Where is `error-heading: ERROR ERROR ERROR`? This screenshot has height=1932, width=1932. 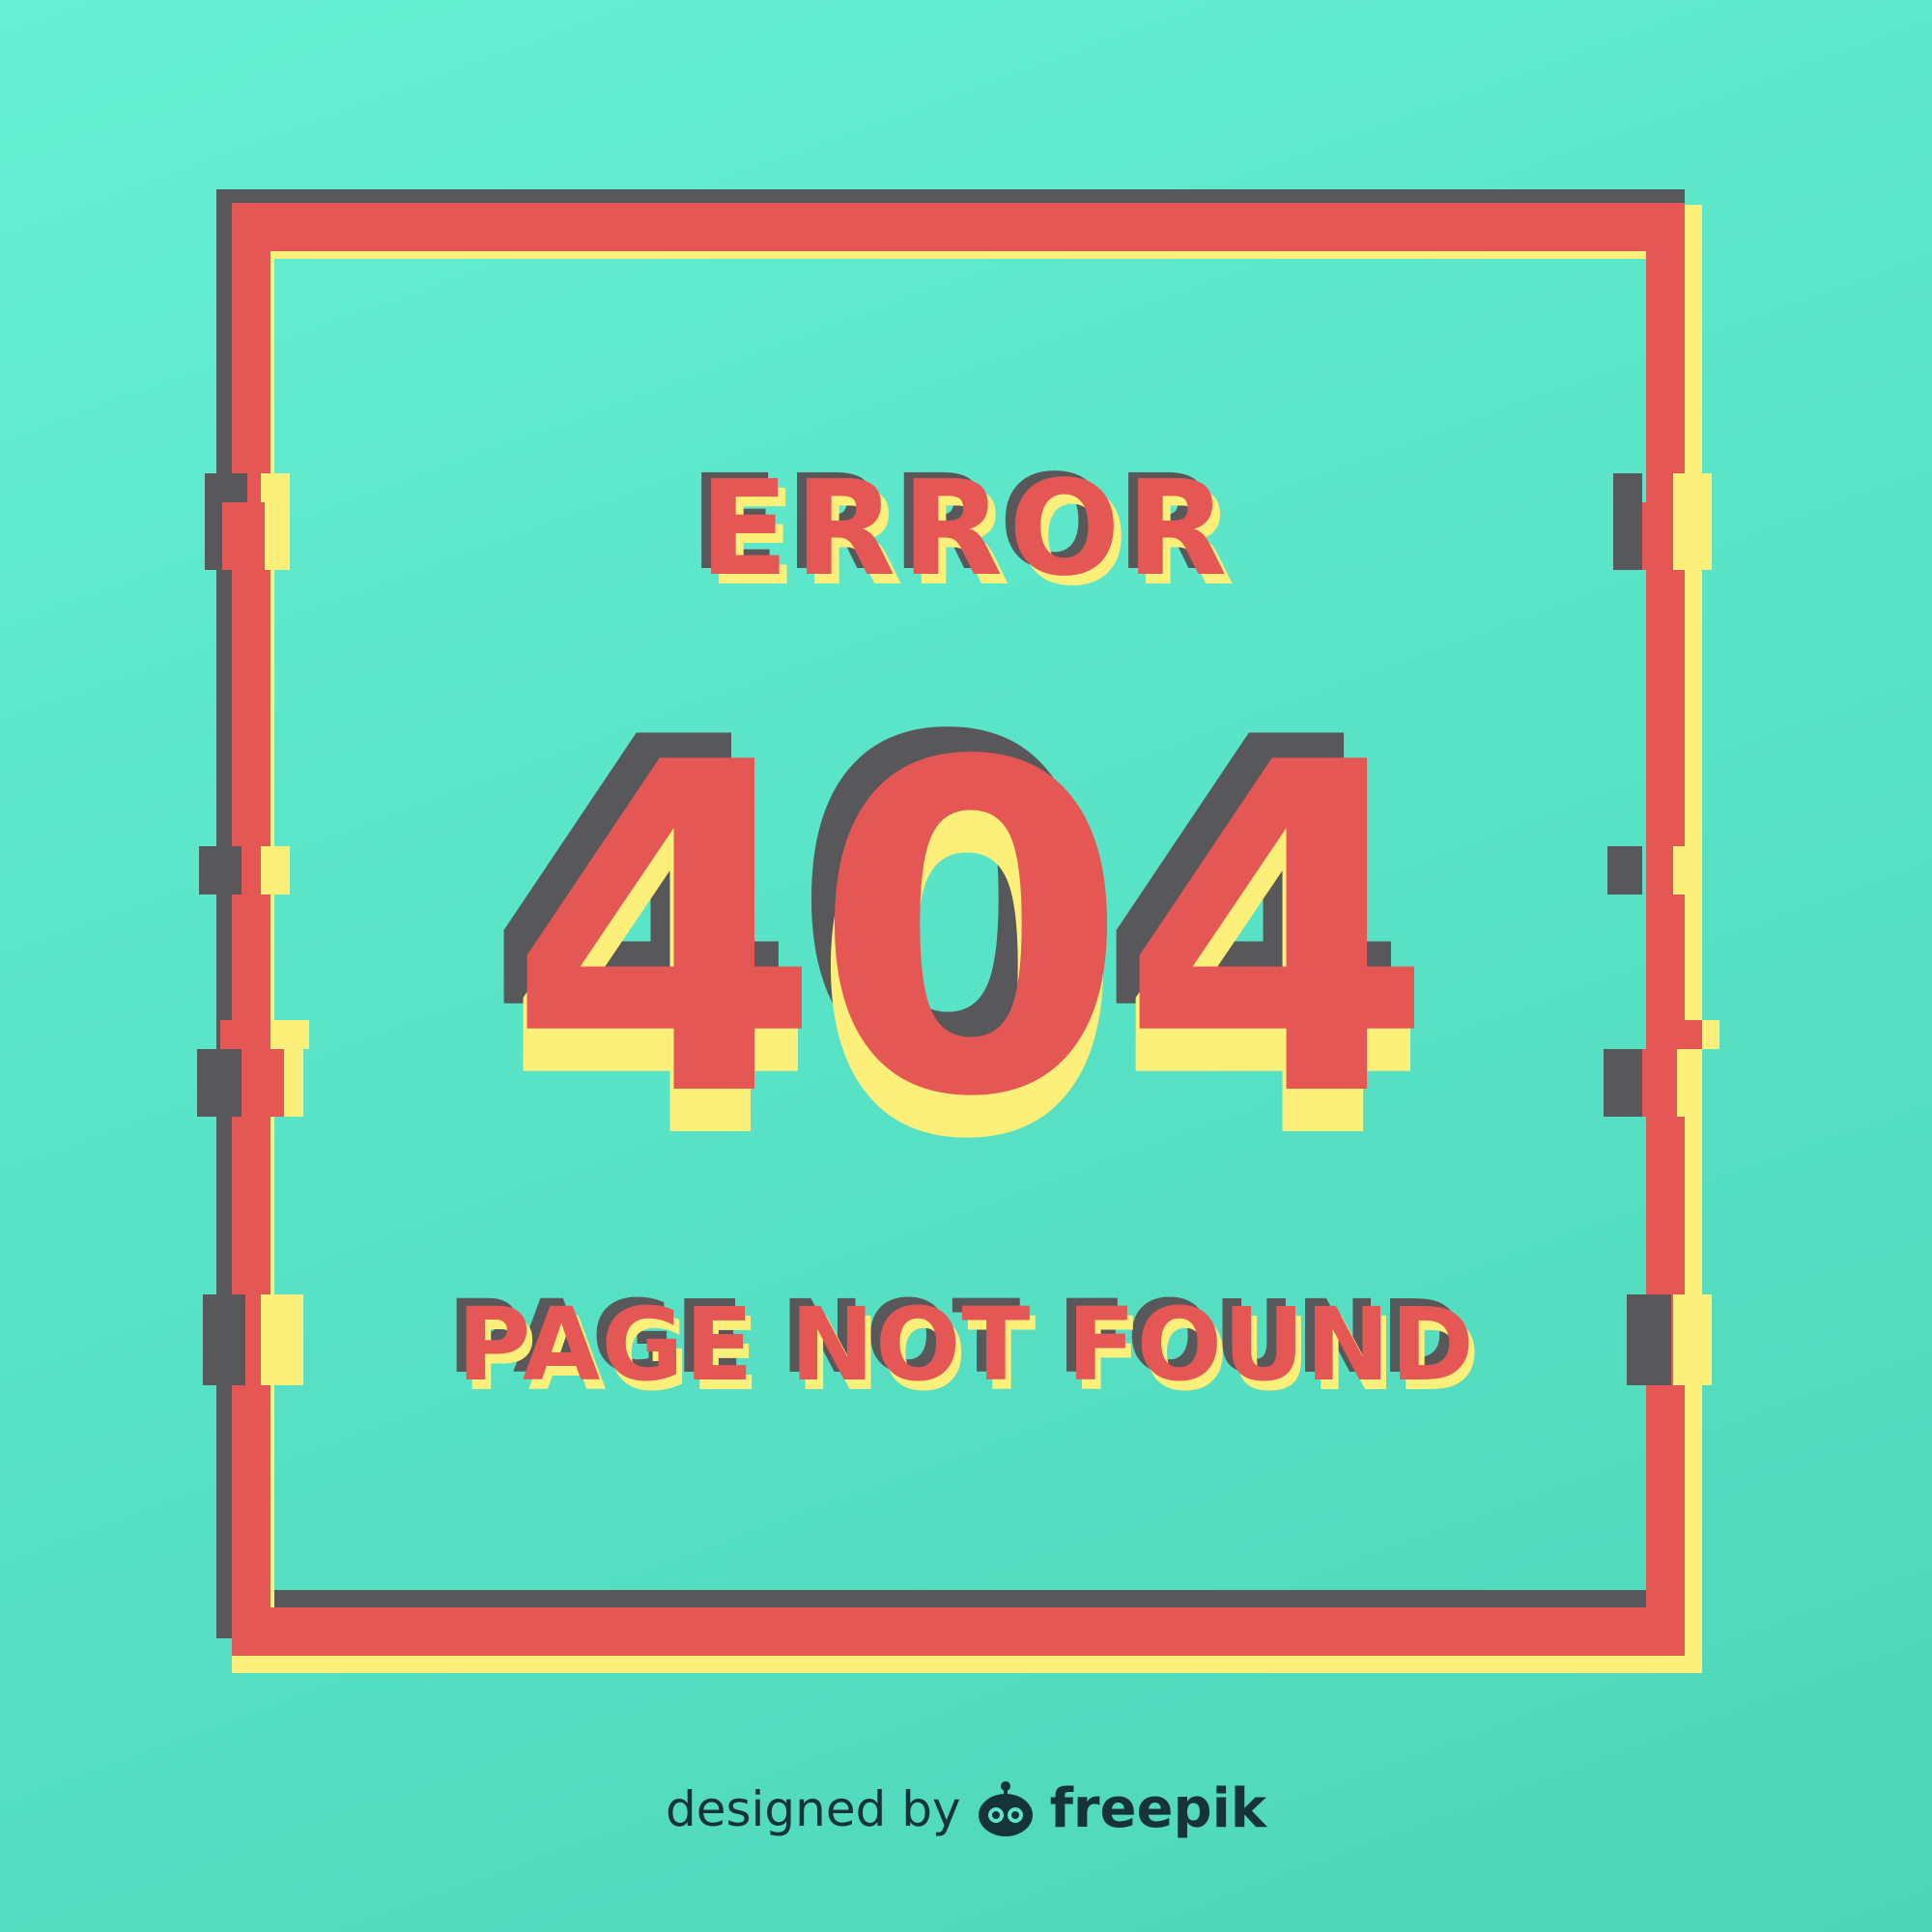 error-heading: ERROR ERROR ERROR is located at coordinates (966, 535).